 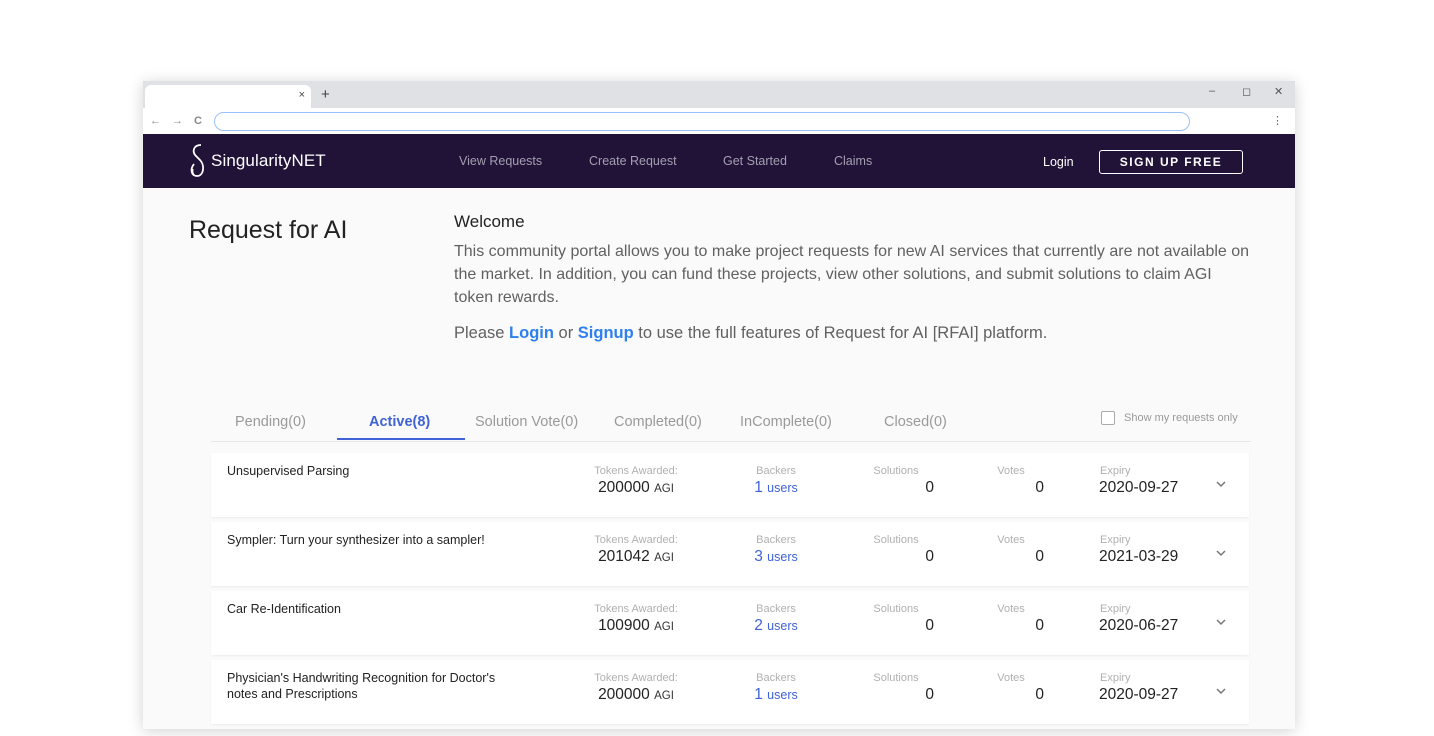 What do you see at coordinates (1277, 120) in the screenshot?
I see `browser-menu-icon: ⋮` at bounding box center [1277, 120].